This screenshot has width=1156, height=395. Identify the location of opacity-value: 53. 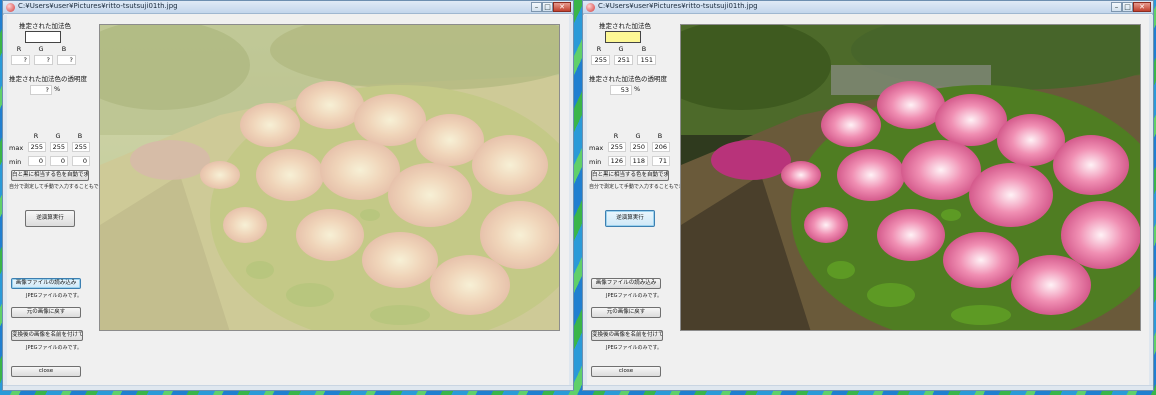
(621, 90).